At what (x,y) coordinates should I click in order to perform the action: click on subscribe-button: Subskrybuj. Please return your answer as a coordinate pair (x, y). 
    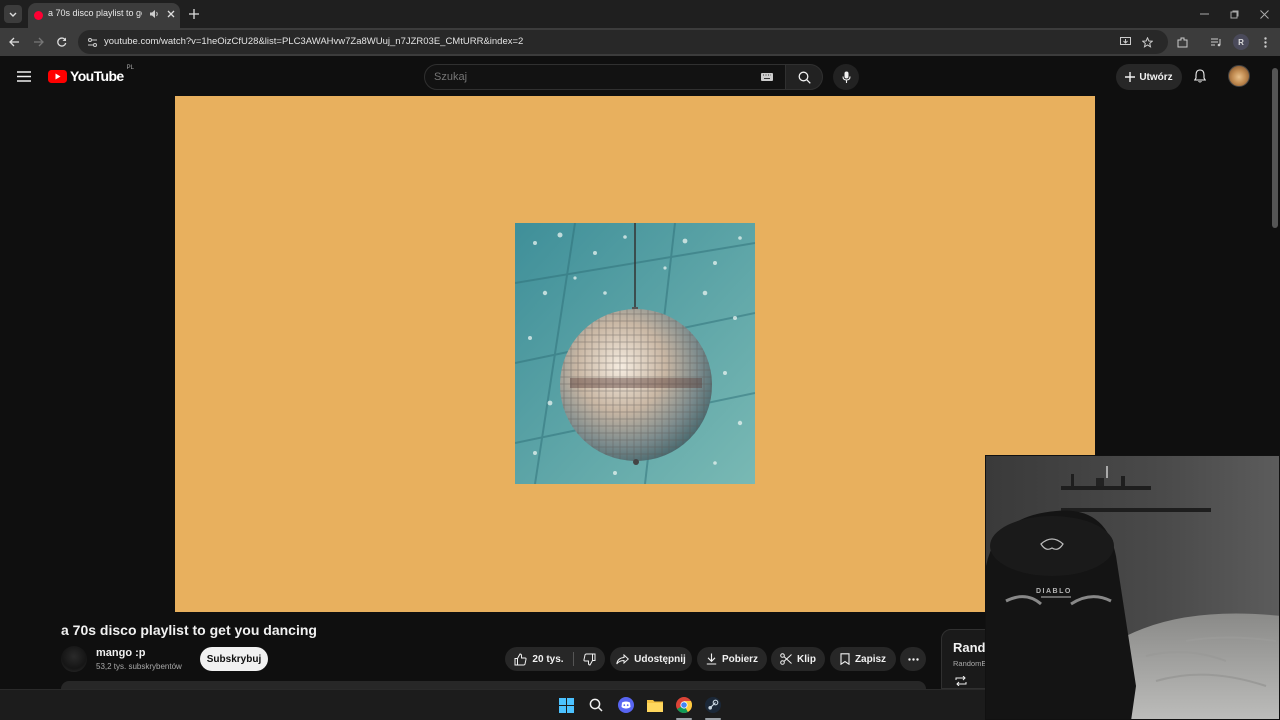
    Looking at the image, I should click on (234, 659).